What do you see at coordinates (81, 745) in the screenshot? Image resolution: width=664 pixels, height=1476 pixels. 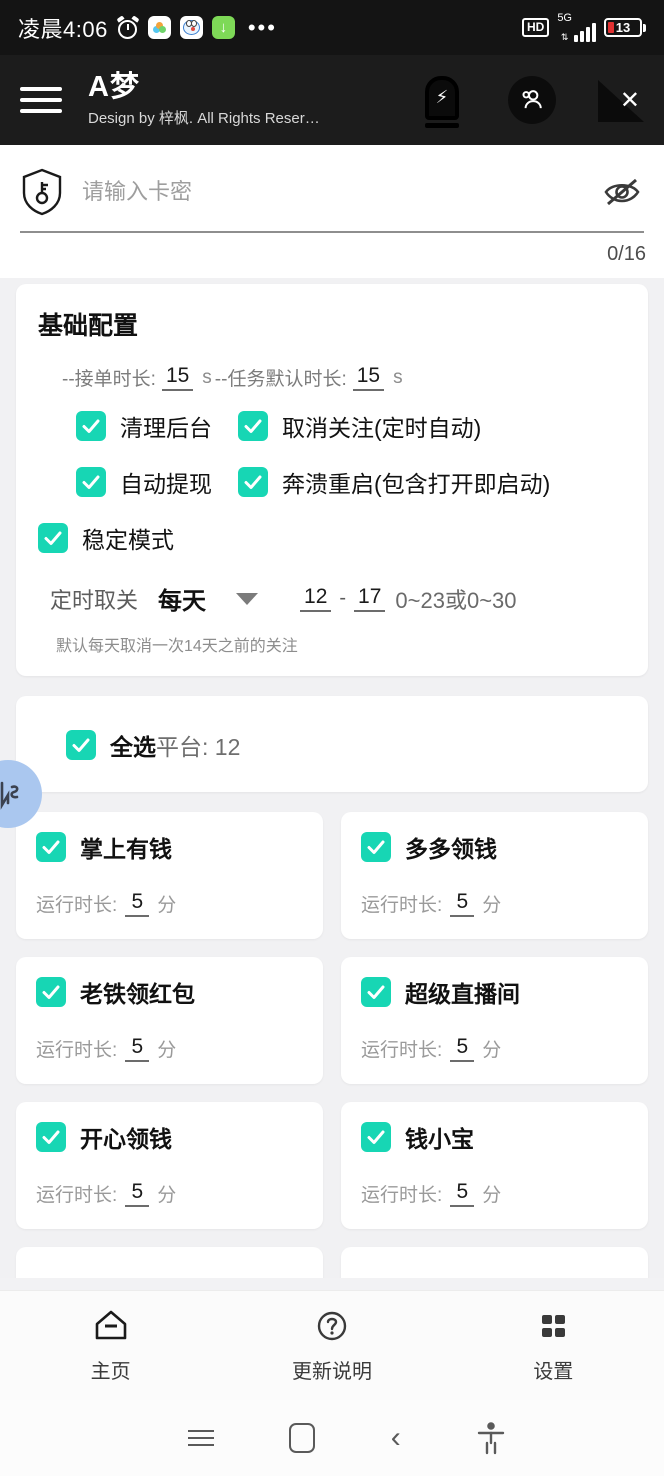 I see `checkbox-select-all-platforms` at bounding box center [81, 745].